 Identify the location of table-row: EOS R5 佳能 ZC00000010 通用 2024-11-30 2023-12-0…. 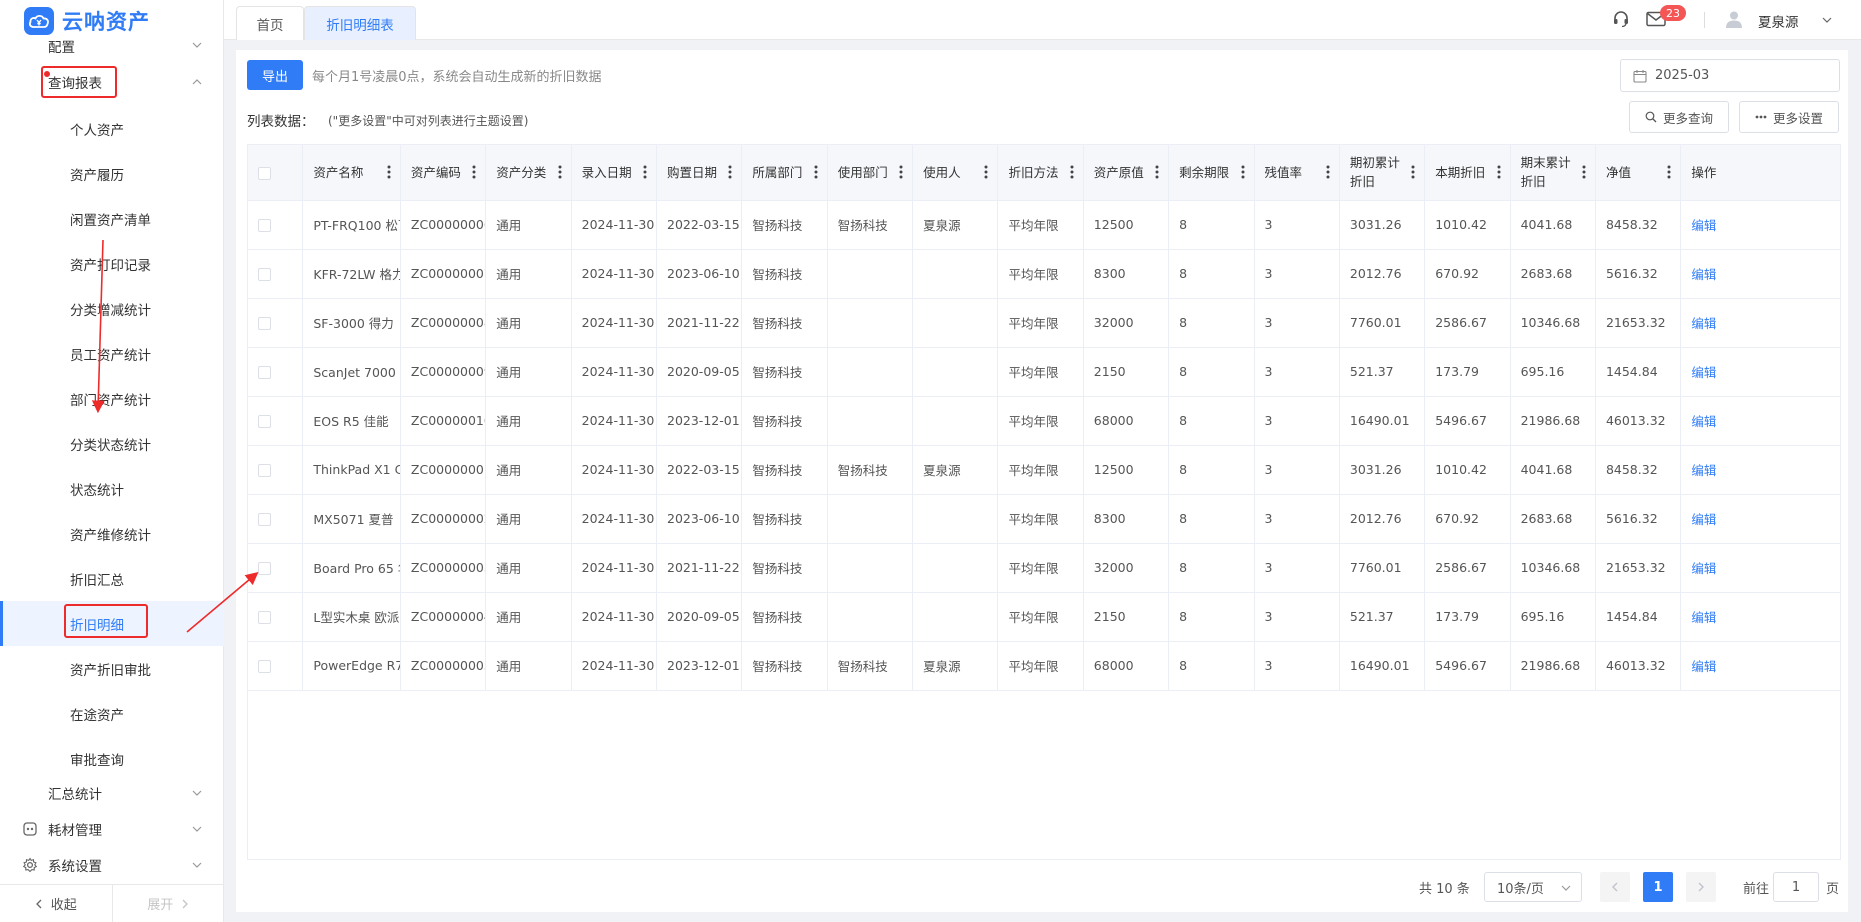
(1044, 421).